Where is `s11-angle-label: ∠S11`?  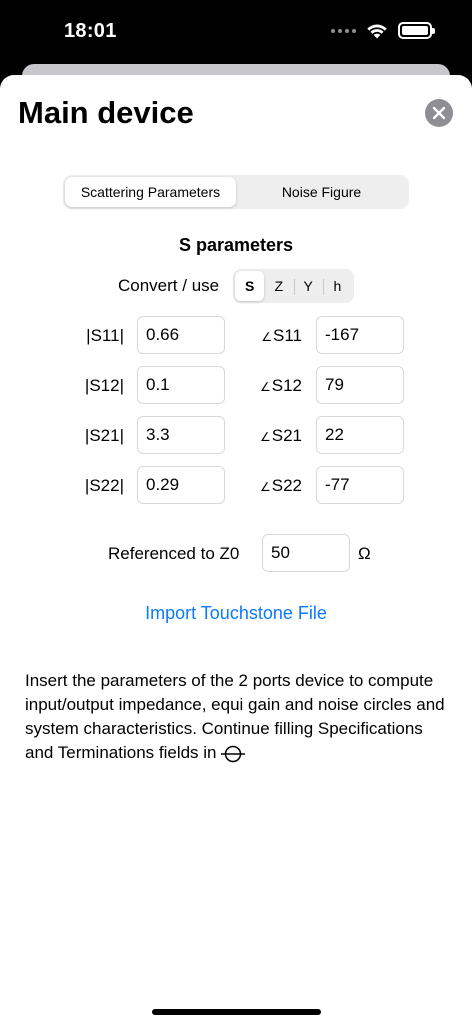 s11-angle-label: ∠S11 is located at coordinates (281, 336).